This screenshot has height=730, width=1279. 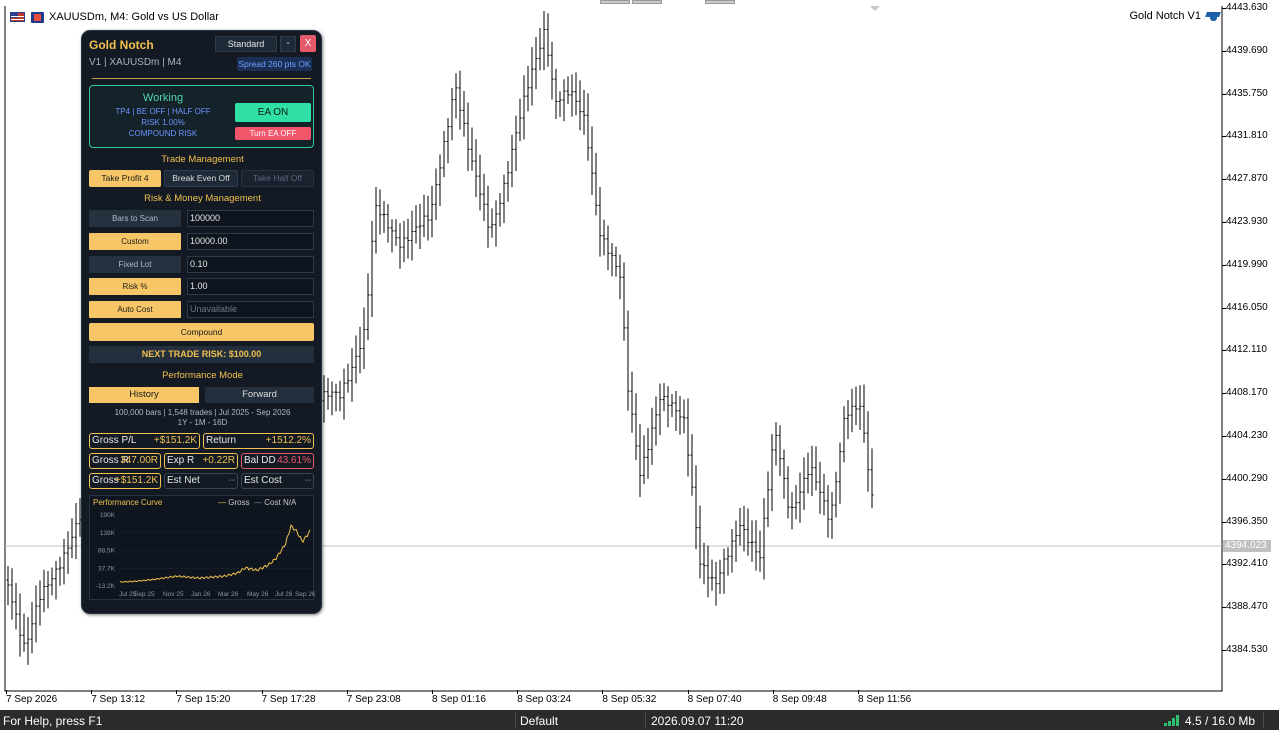 I want to click on fixed-lot-button: Fixed Lot, so click(x=135, y=264).